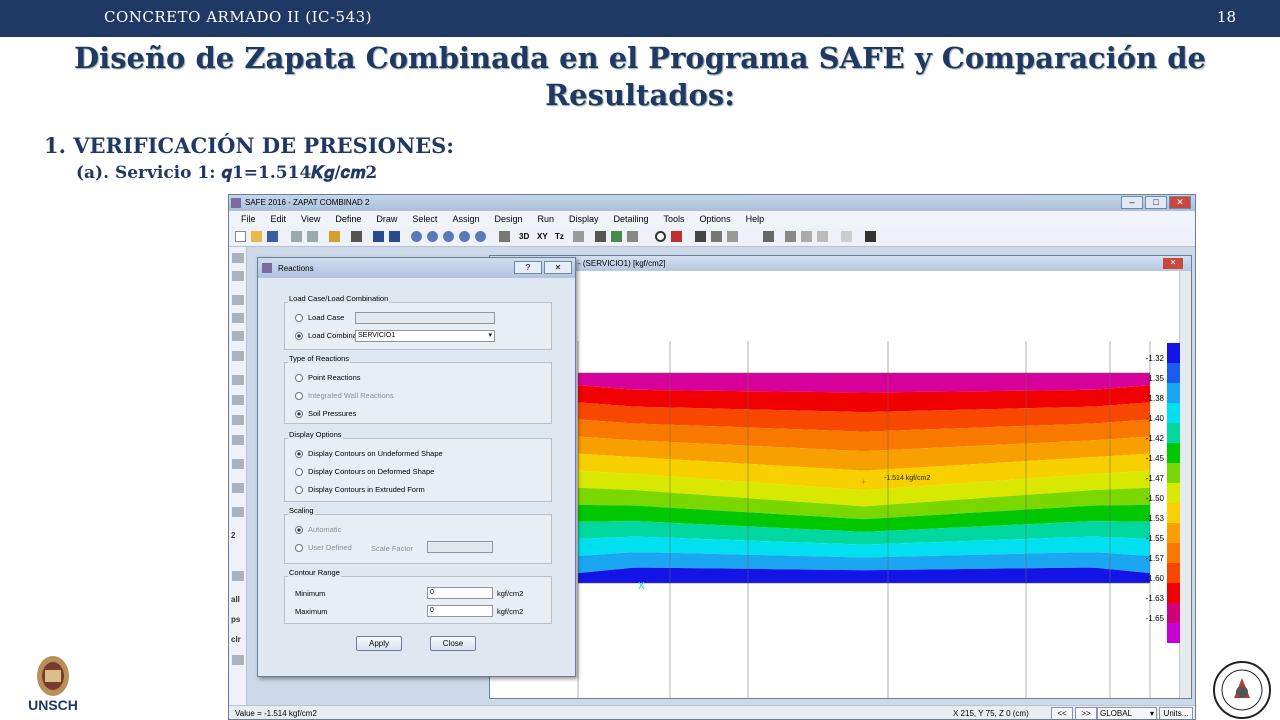 The height and width of the screenshot is (720, 1280). Describe the element at coordinates (806, 236) in the screenshot. I see `report-icon` at that location.